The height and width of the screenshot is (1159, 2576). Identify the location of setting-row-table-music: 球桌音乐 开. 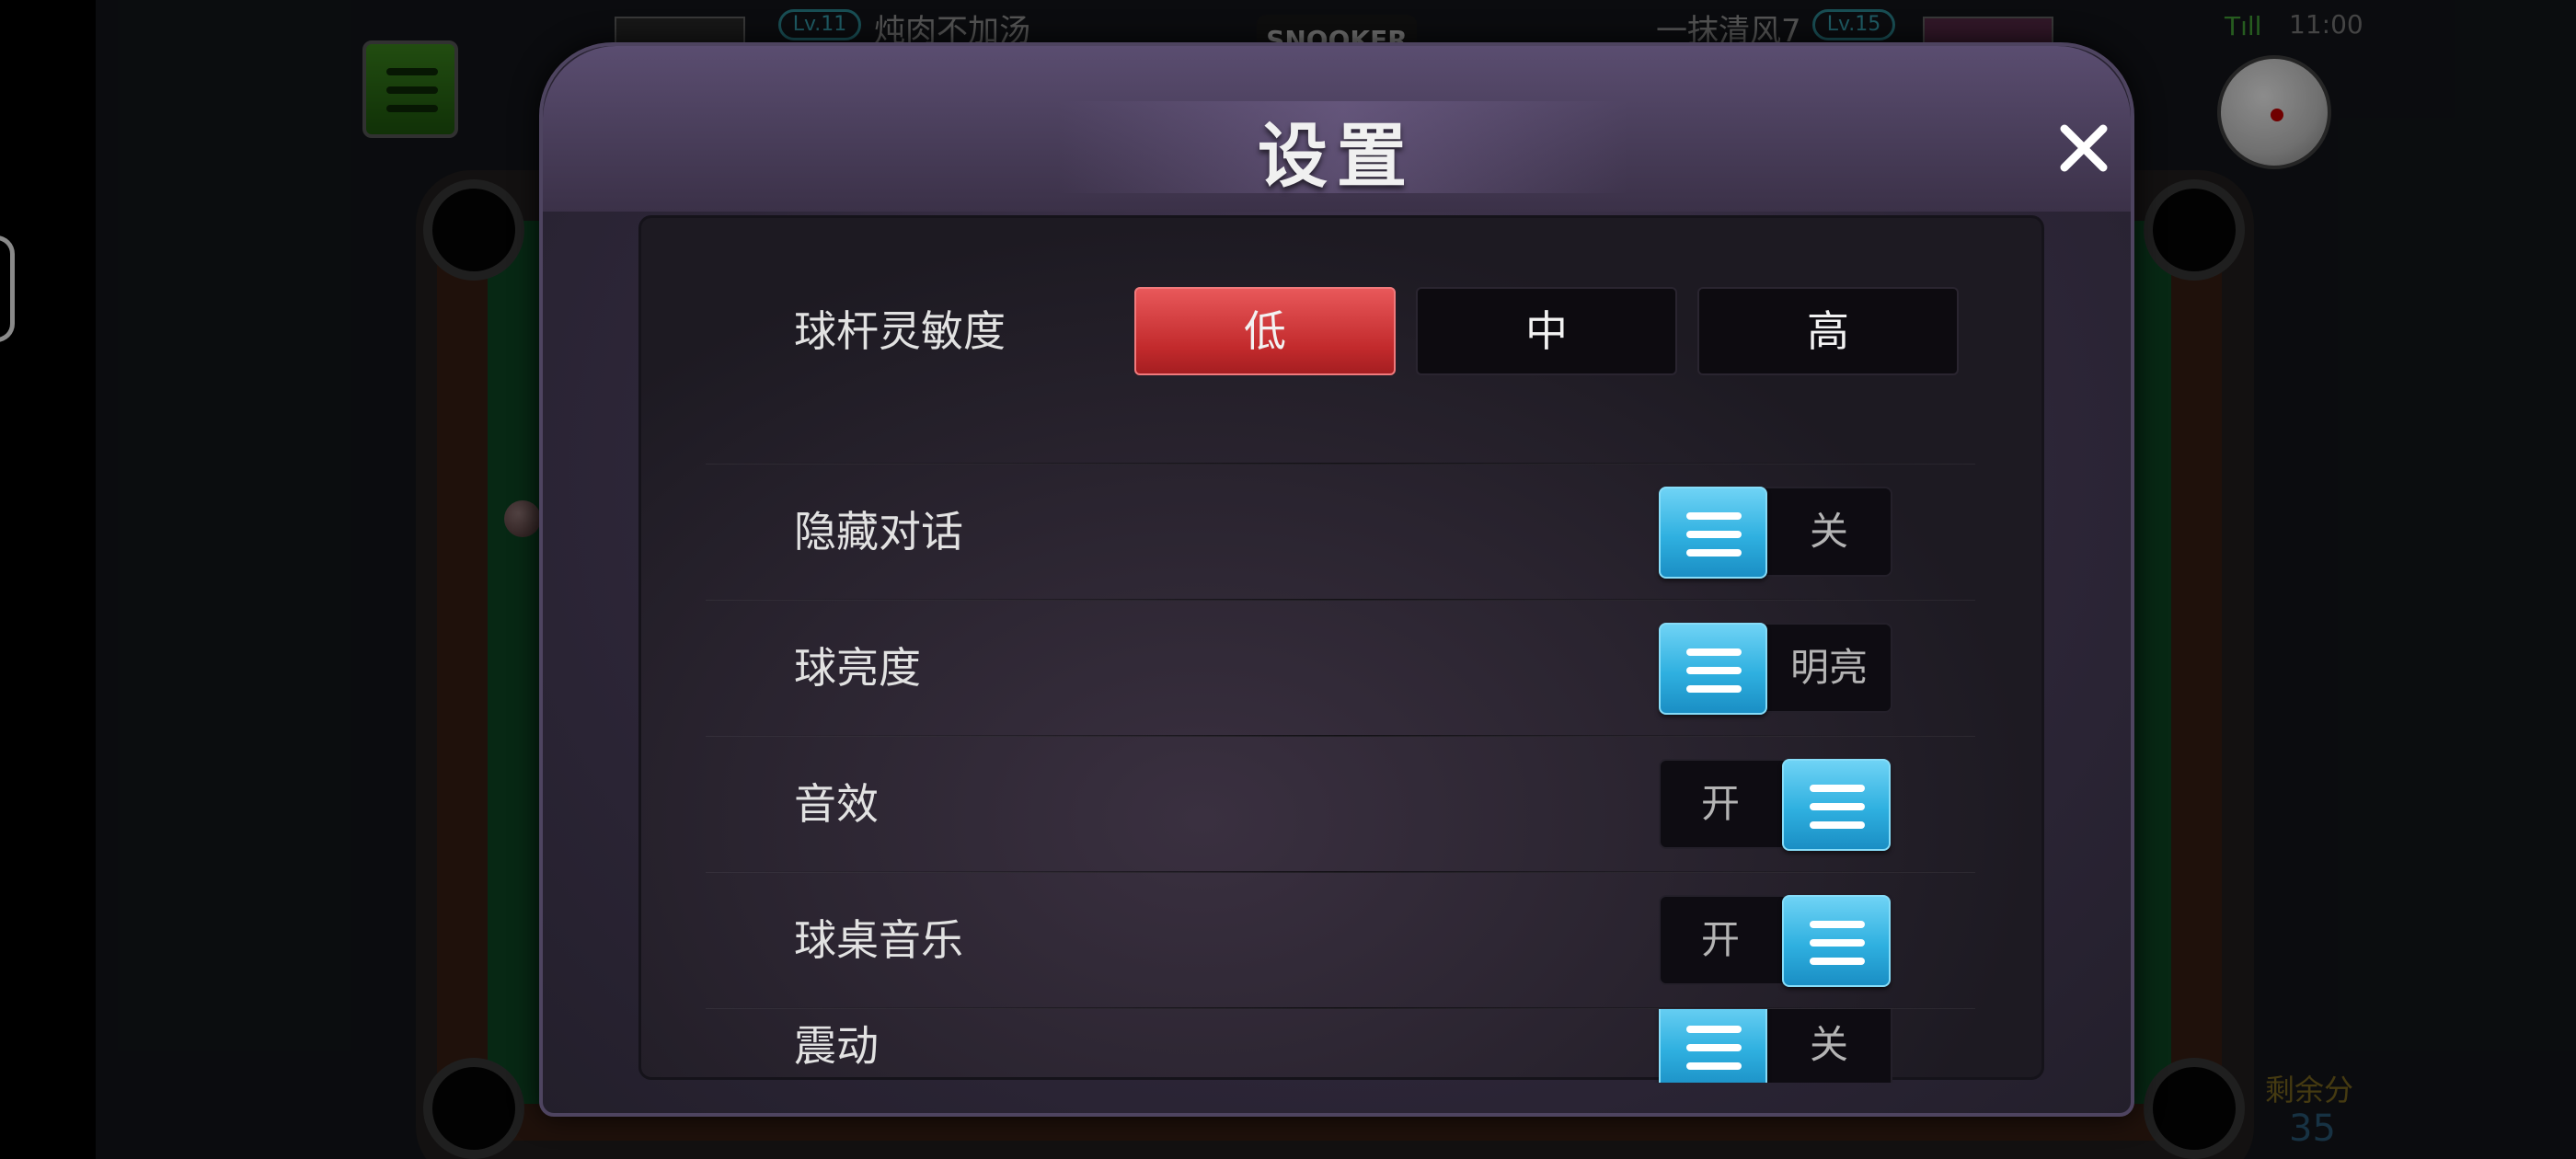
(1341, 940).